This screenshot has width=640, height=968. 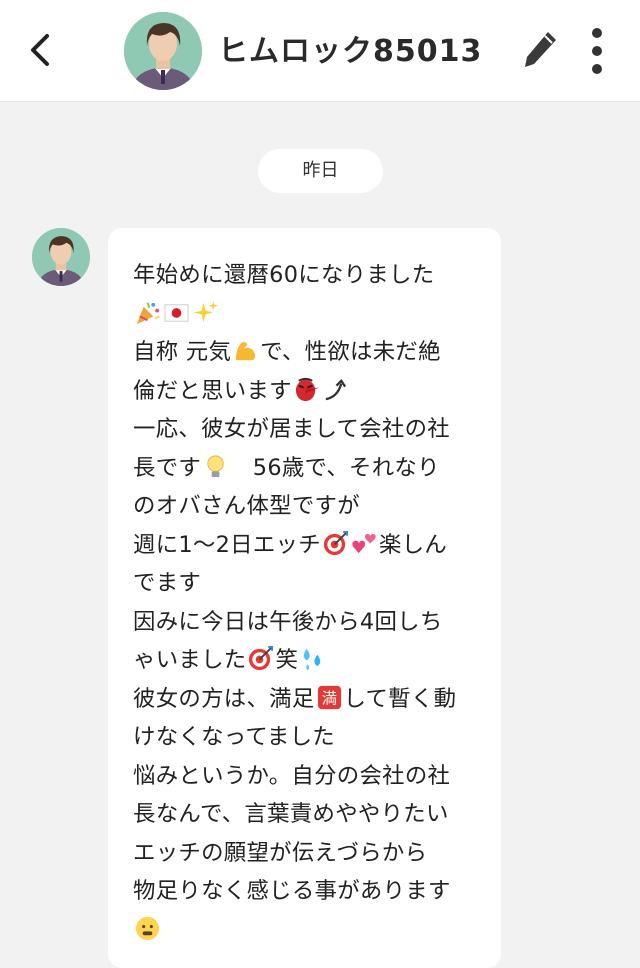 I want to click on more-options-button, so click(x=597, y=51).